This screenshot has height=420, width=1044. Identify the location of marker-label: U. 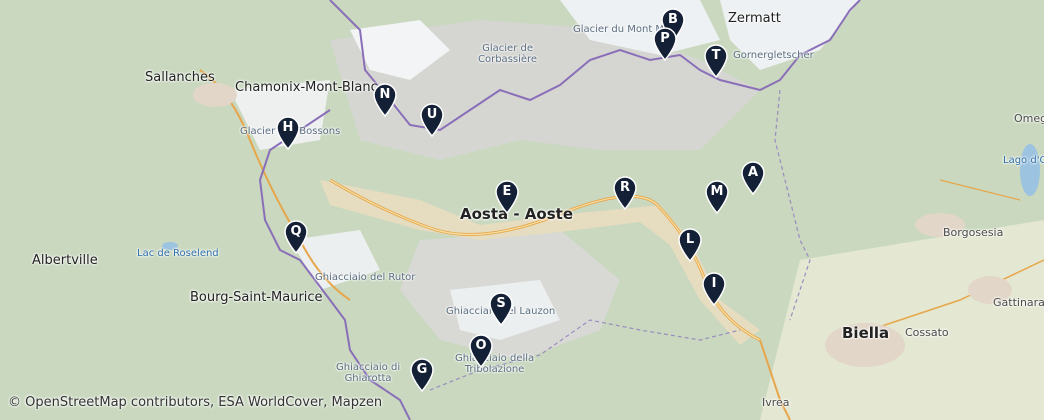
(432, 114).